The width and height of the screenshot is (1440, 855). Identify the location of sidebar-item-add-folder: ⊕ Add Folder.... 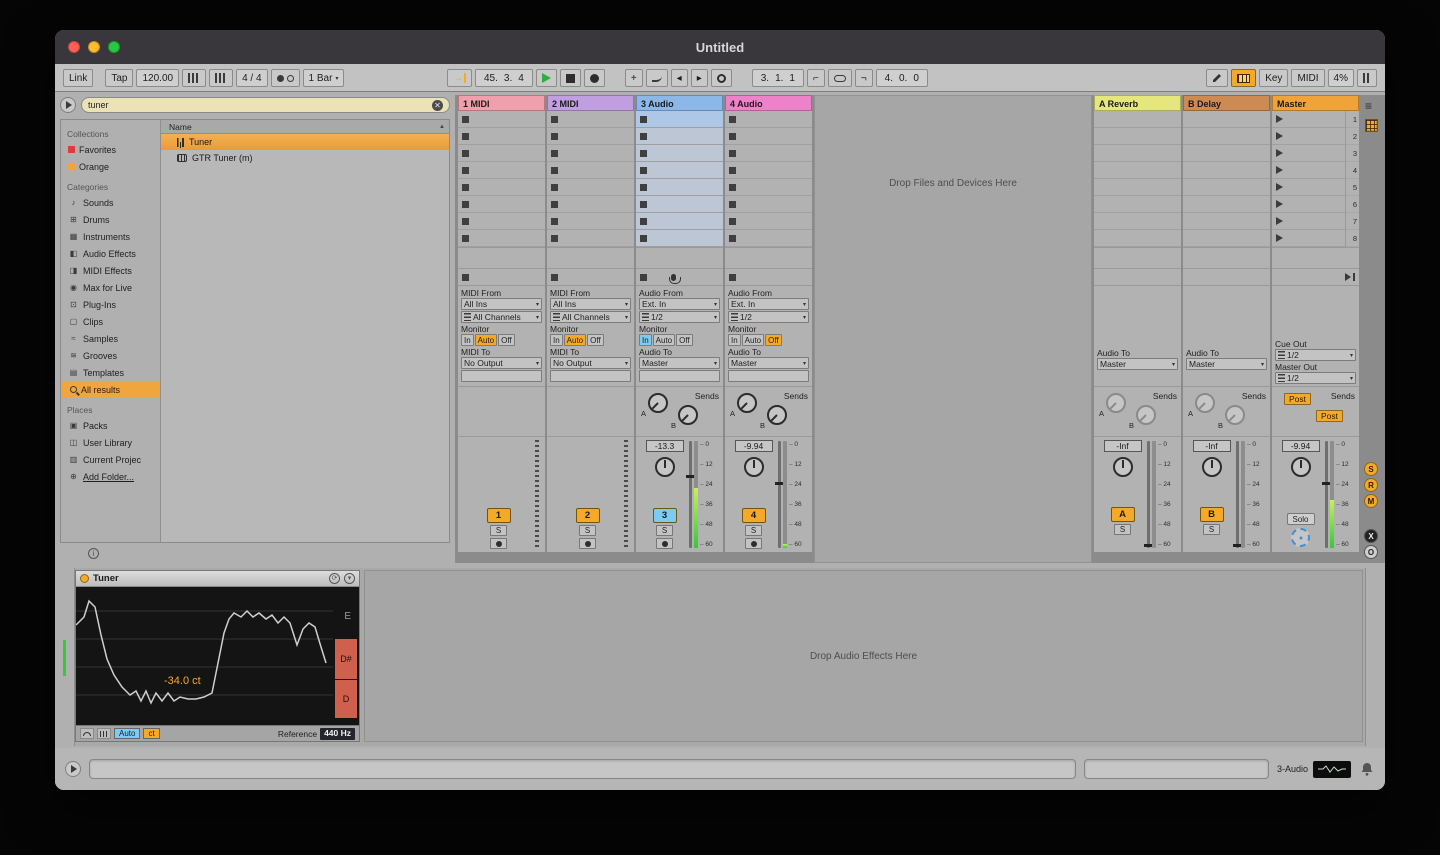
(110, 476).